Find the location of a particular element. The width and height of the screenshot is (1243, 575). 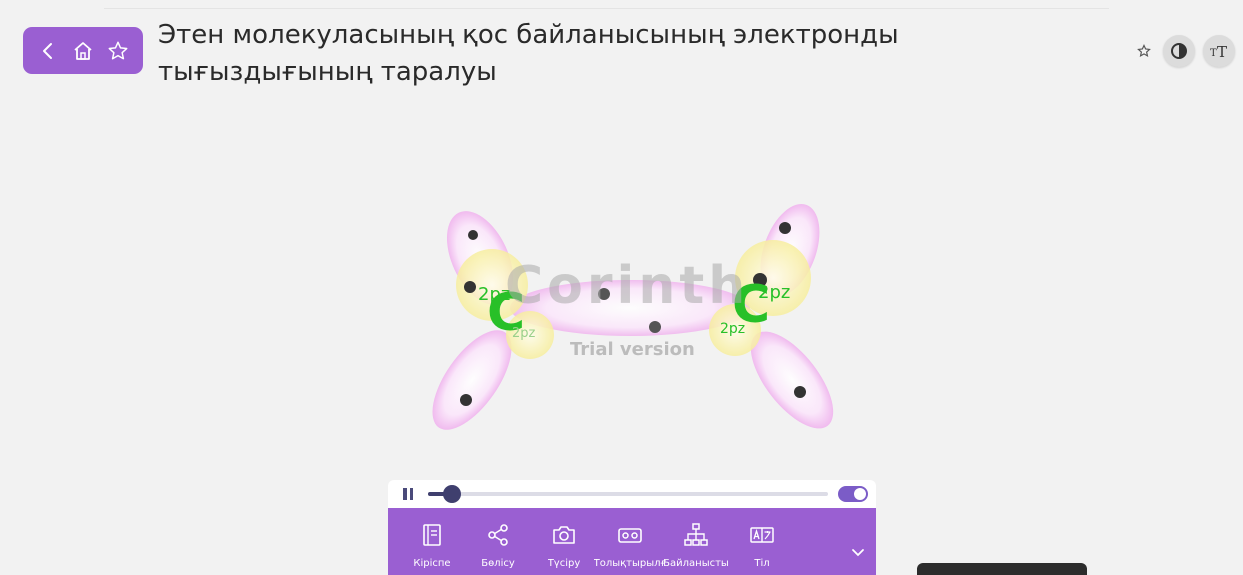

pause-button is located at coordinates (408, 494).